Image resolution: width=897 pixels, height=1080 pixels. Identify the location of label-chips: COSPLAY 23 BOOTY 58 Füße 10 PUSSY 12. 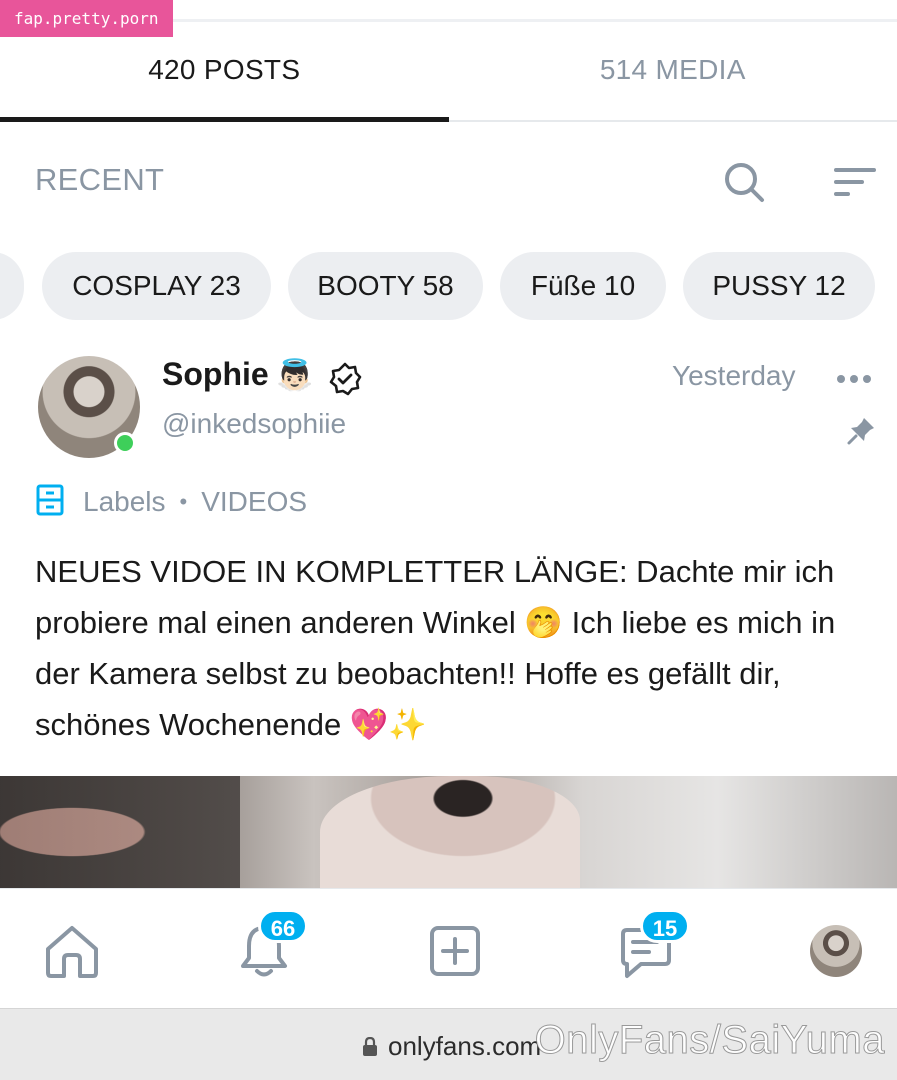
(448, 287).